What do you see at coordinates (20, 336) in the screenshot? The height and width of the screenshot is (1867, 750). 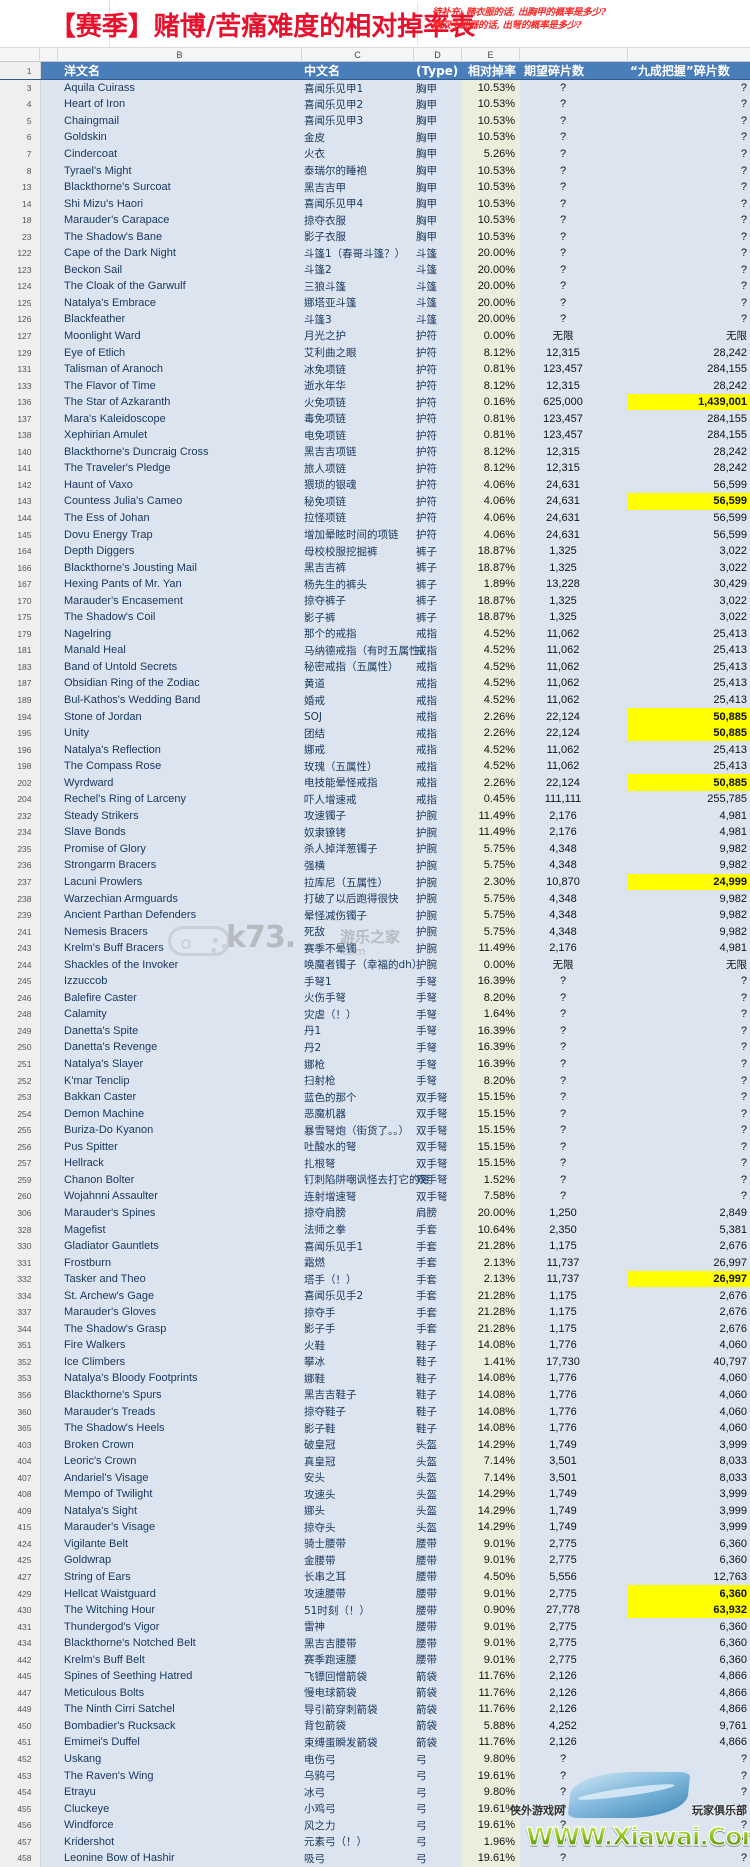 I see `row-number: 127` at bounding box center [20, 336].